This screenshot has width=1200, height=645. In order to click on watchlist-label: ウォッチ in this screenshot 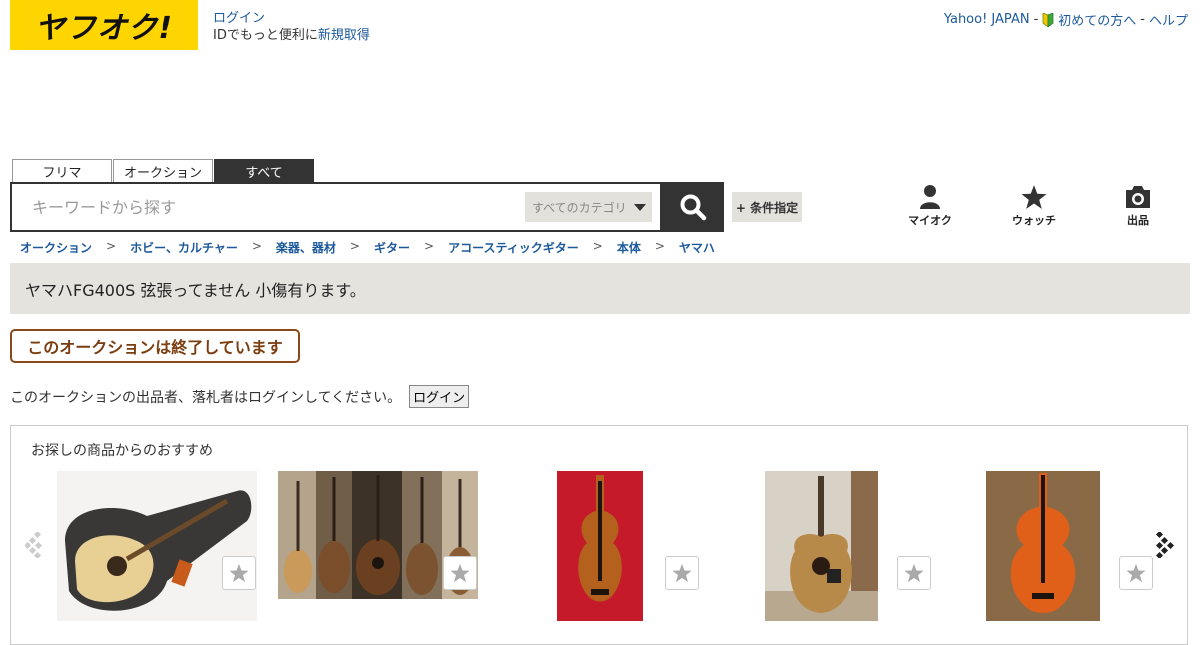, I will do `click(1034, 220)`.